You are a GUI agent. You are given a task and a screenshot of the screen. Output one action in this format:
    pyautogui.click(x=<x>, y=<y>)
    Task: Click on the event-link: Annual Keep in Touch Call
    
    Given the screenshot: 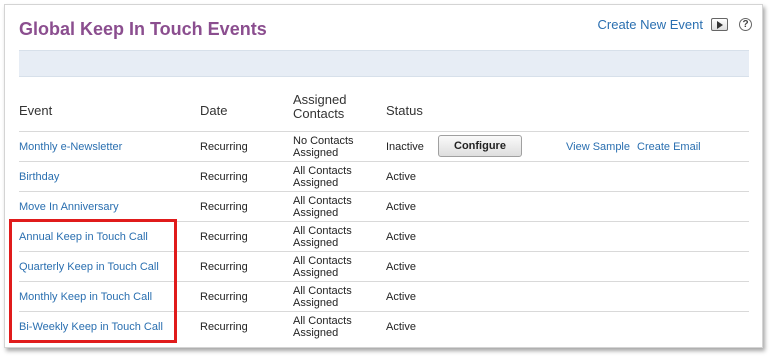 What is the action you would take?
    pyautogui.click(x=83, y=237)
    